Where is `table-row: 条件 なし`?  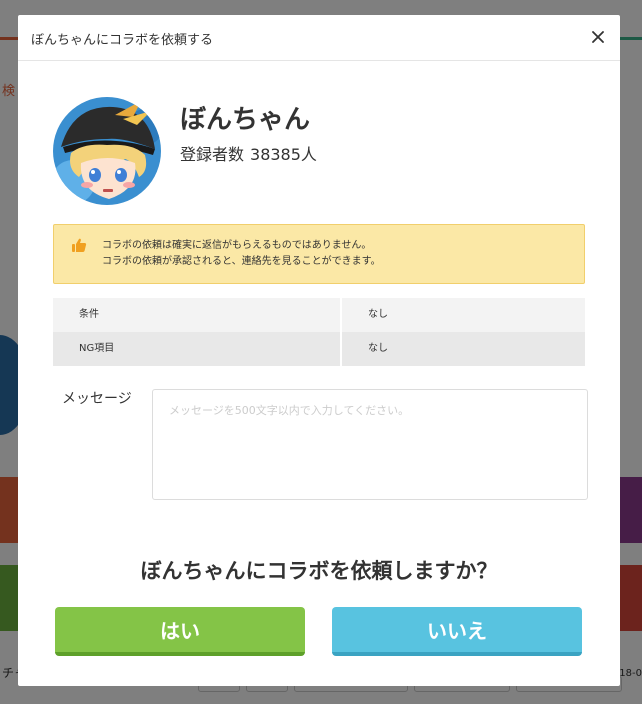 table-row: 条件 なし is located at coordinates (319, 315).